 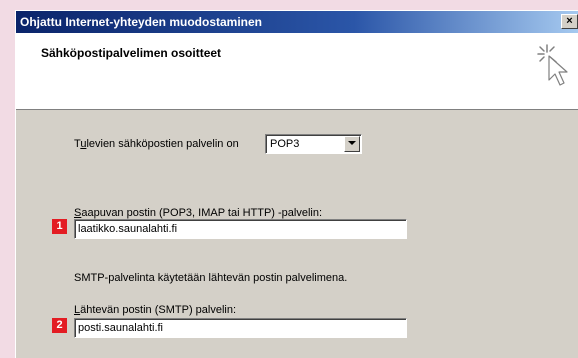 What do you see at coordinates (141, 22) in the screenshot?
I see `window-title: Ohjattu Internet-yhteyden muodostaminen` at bounding box center [141, 22].